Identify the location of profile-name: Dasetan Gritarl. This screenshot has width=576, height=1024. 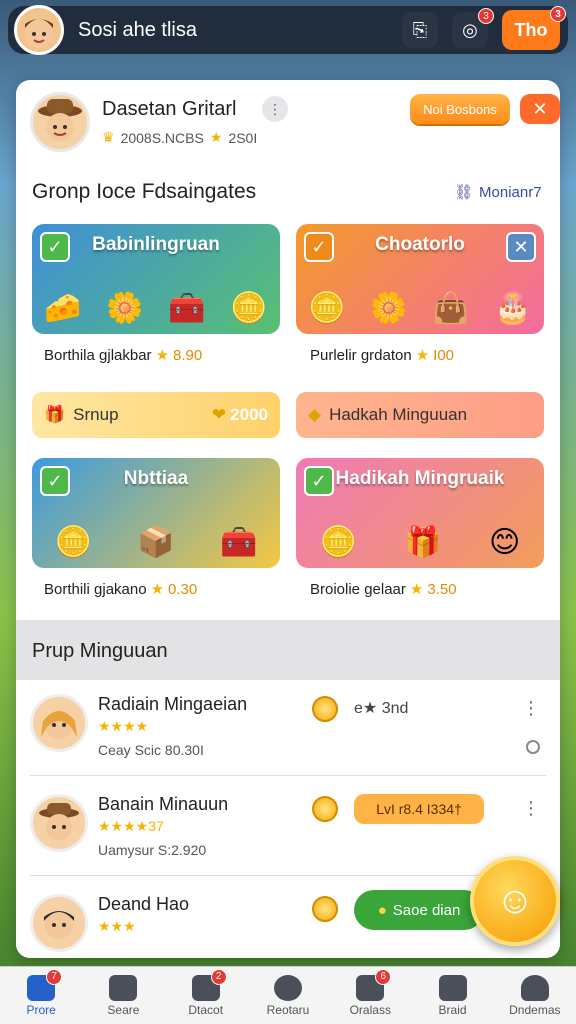
(169, 109).